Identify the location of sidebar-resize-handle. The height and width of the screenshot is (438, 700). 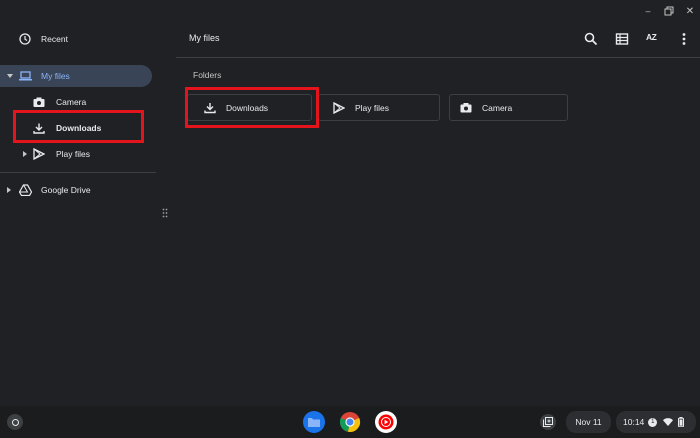
(165, 213).